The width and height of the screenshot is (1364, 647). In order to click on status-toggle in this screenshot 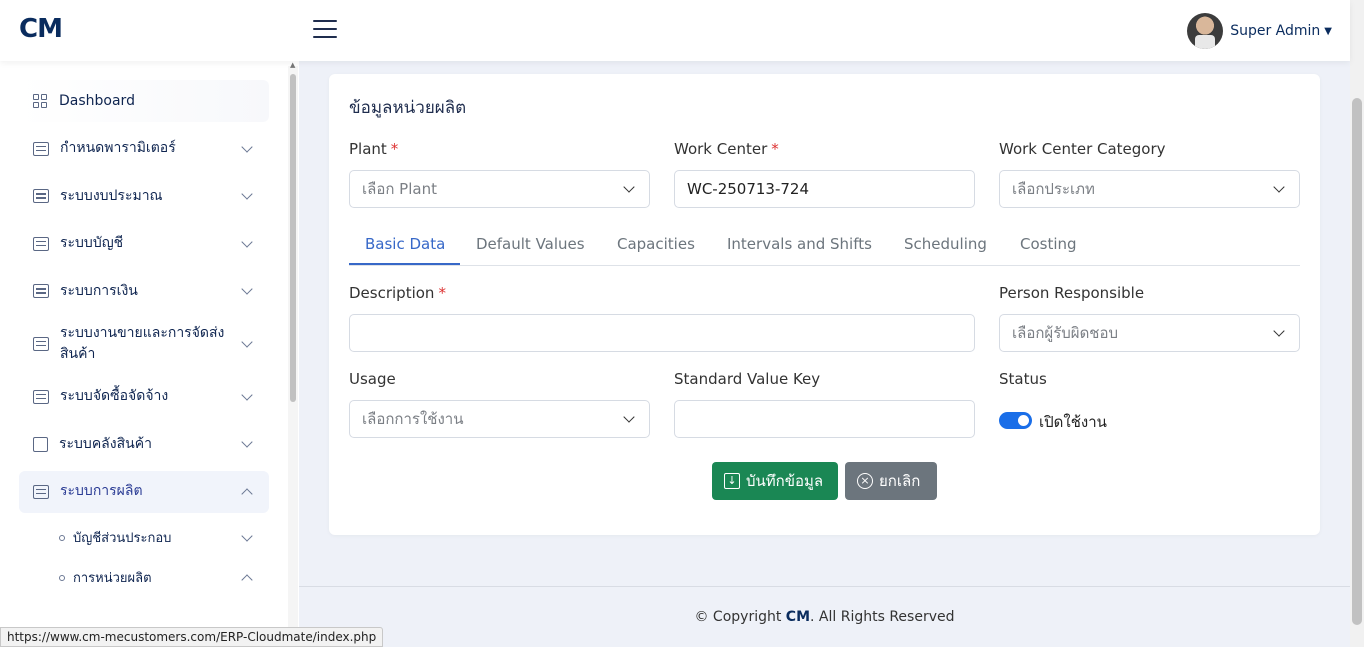, I will do `click(1015, 420)`.